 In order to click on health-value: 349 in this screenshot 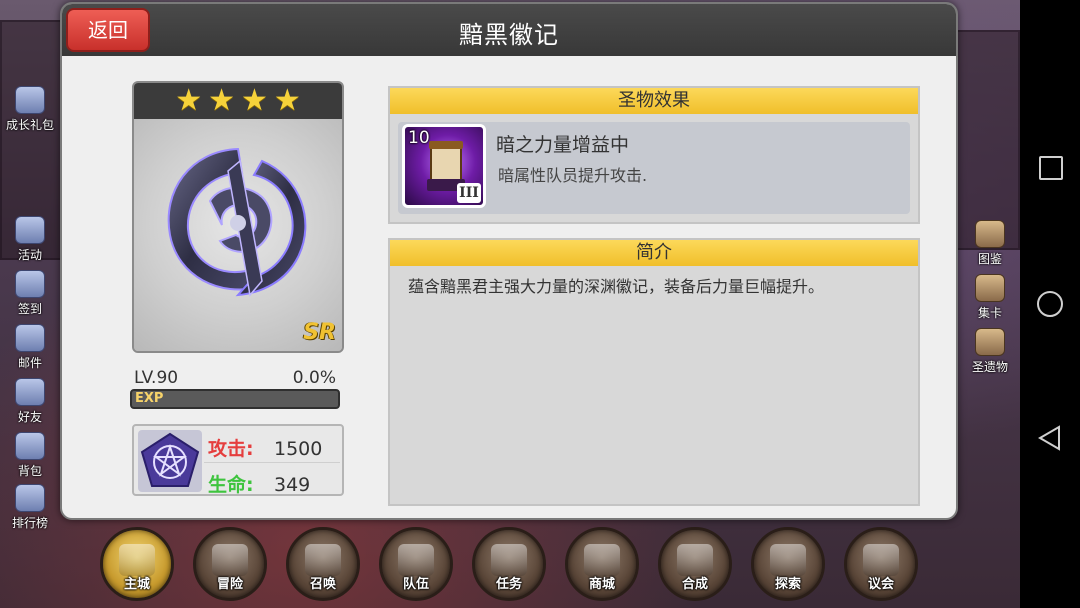, I will do `click(292, 485)`.